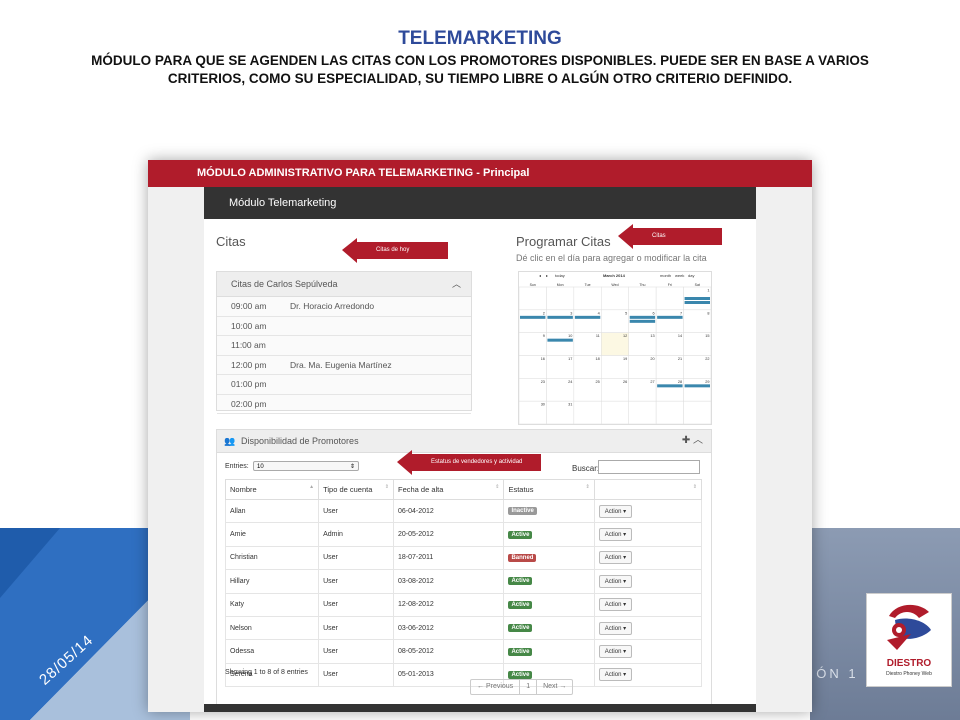 This screenshot has width=960, height=720. Describe the element at coordinates (344, 284) in the screenshot. I see `citas-panel-header: Citas de Carlos Sepúlveda ︿` at that location.